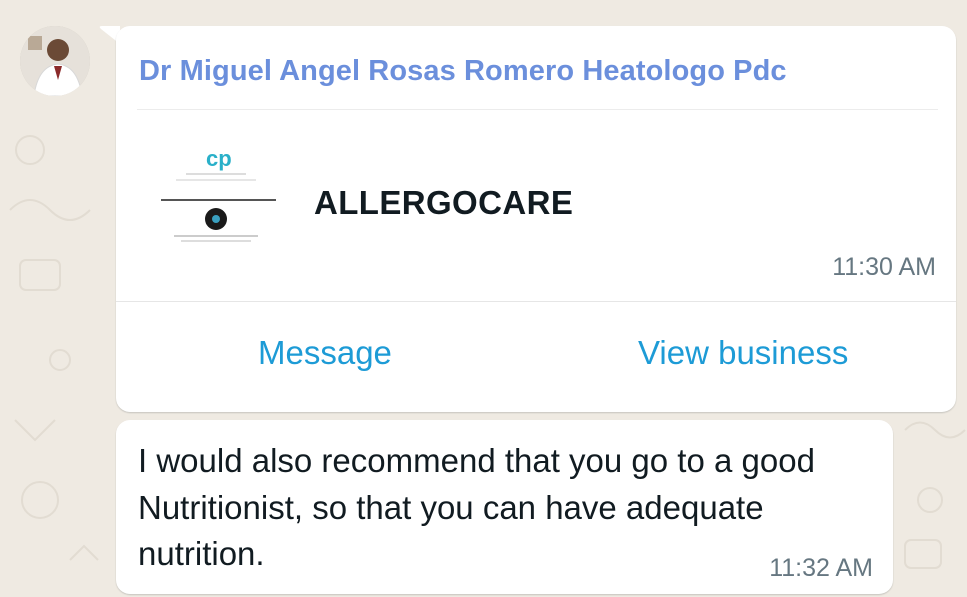 The image size is (967, 597). What do you see at coordinates (536, 301) in the screenshot?
I see `actions-divider` at bounding box center [536, 301].